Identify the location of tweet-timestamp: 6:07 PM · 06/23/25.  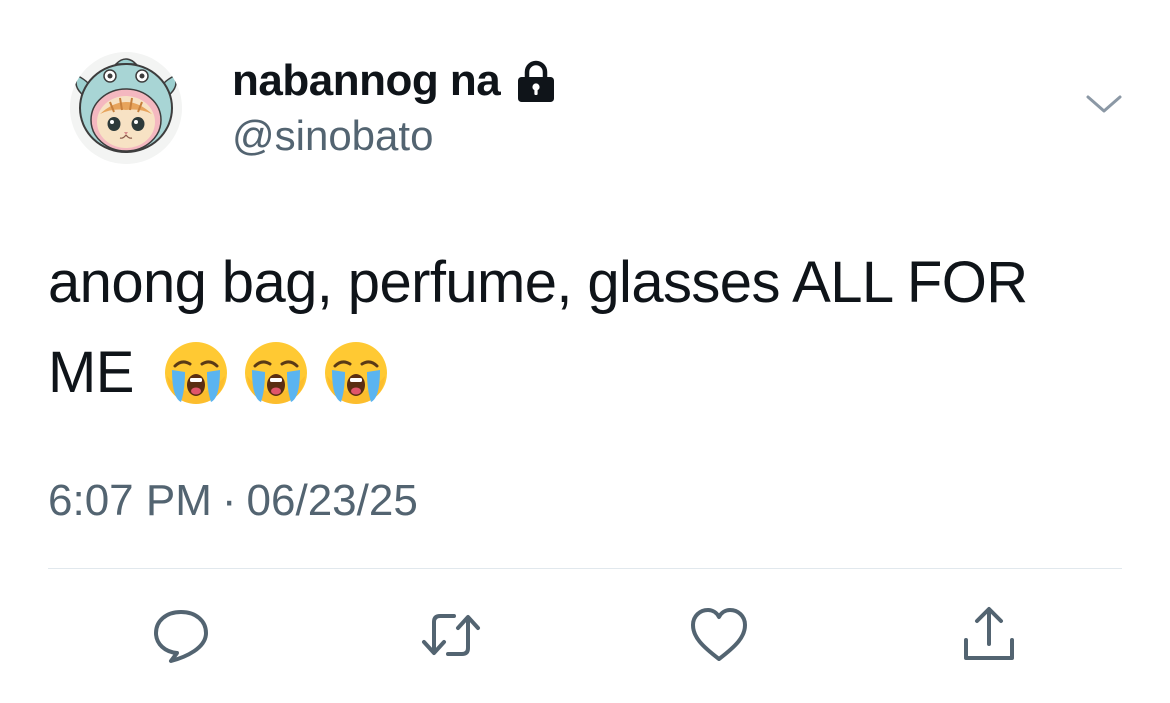
(233, 501).